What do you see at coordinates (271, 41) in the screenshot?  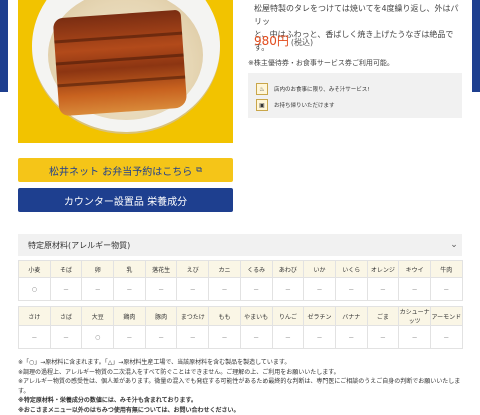 I see `price-value: 980円` at bounding box center [271, 41].